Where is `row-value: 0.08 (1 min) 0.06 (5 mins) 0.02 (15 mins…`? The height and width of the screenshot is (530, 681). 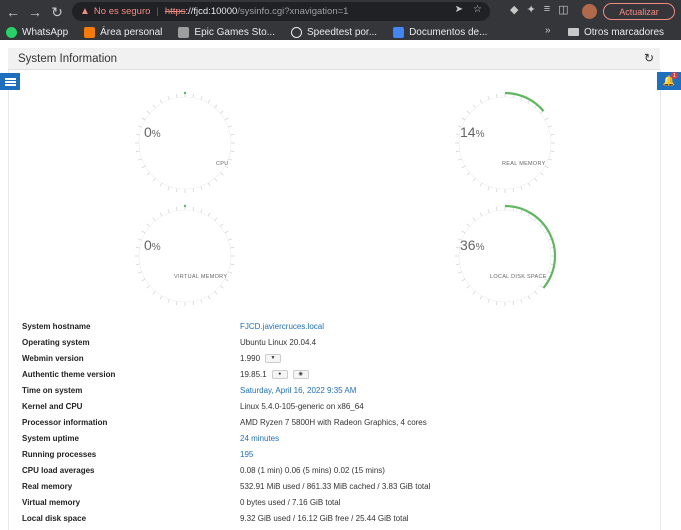 row-value: 0.08 (1 min) 0.06 (5 mins) 0.02 (15 mins… is located at coordinates (312, 470).